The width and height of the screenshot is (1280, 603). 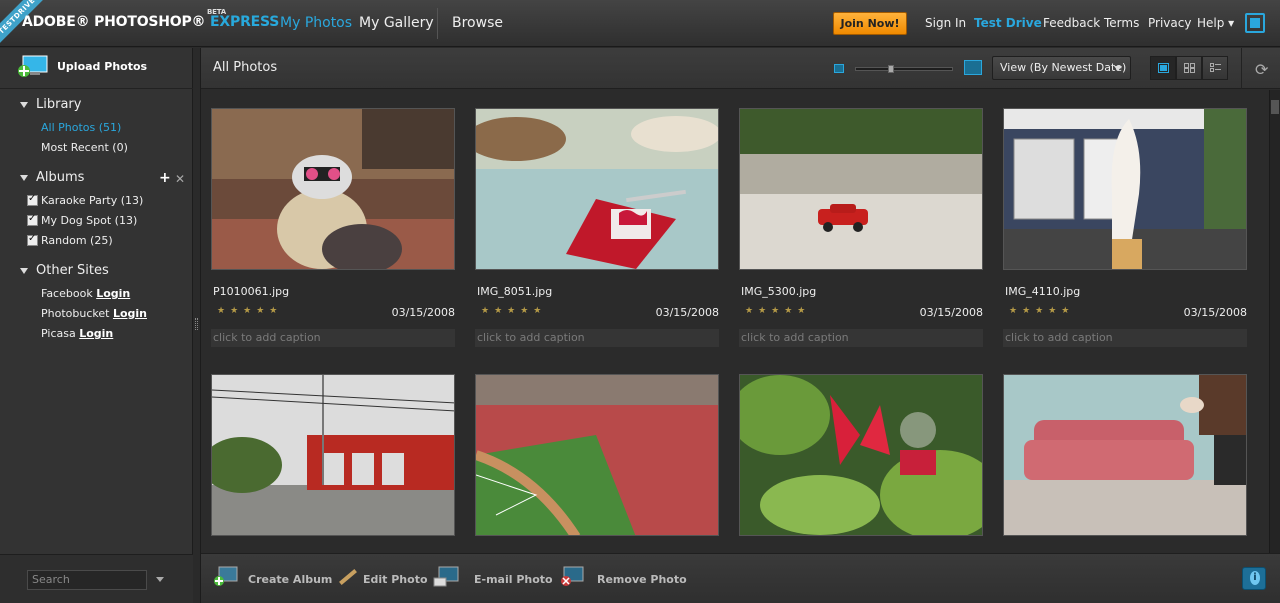 I want to click on search-input: Search, so click(x=87, y=580).